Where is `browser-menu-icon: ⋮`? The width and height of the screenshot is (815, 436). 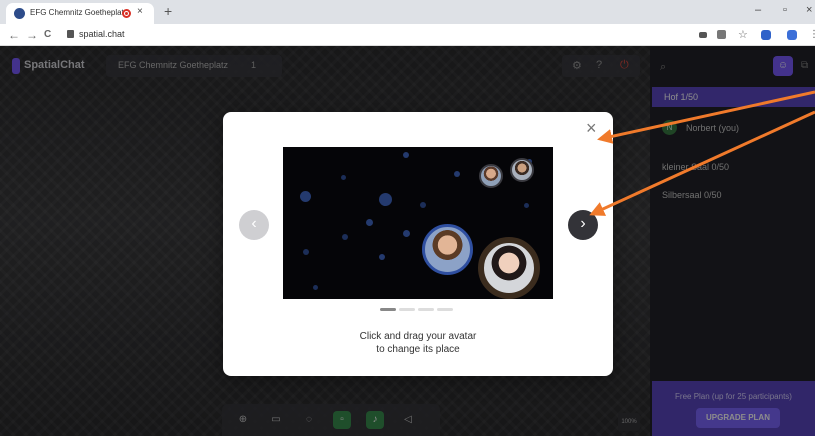 browser-menu-icon: ⋮ is located at coordinates (812, 34).